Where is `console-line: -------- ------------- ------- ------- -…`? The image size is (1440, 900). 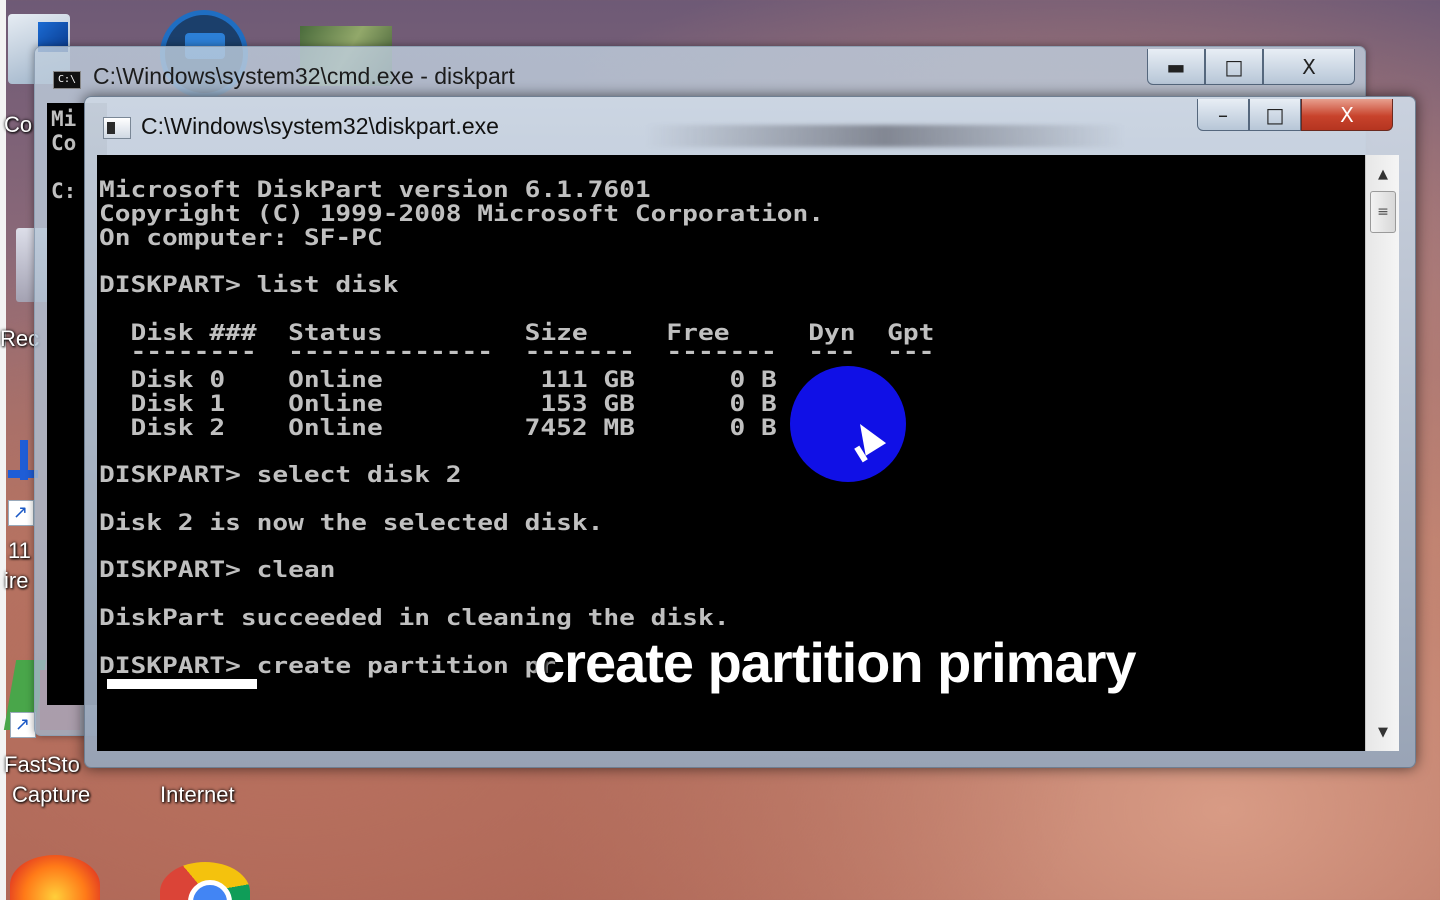
console-line: -------- ------------- ------- ------- -… is located at coordinates (517, 352).